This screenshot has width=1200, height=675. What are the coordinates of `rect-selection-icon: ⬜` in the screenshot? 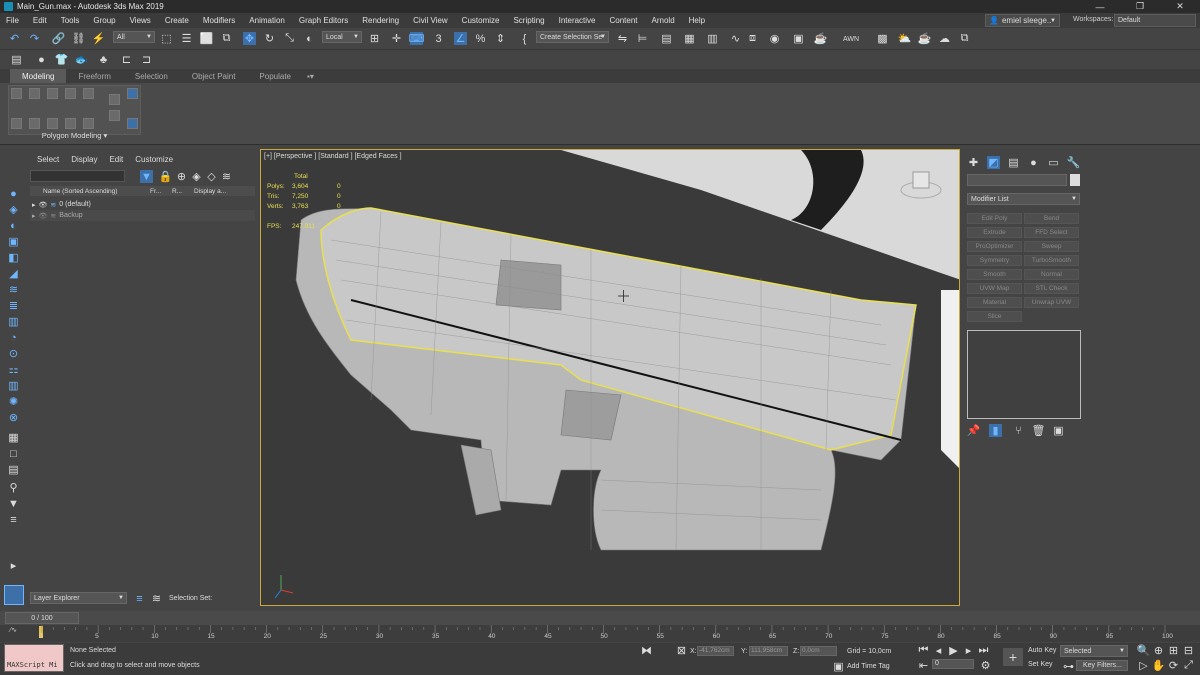 It's located at (207, 38).